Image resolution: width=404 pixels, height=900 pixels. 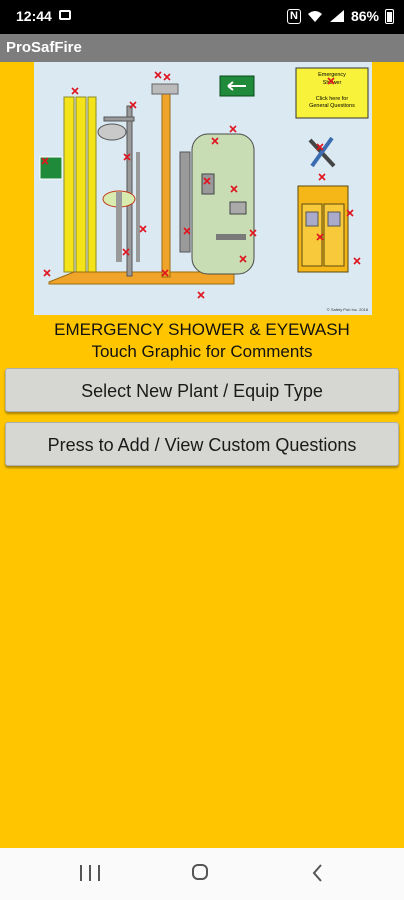 I want to click on select-plant-button: Select New Plant / Equip Type, so click(x=202, y=390).